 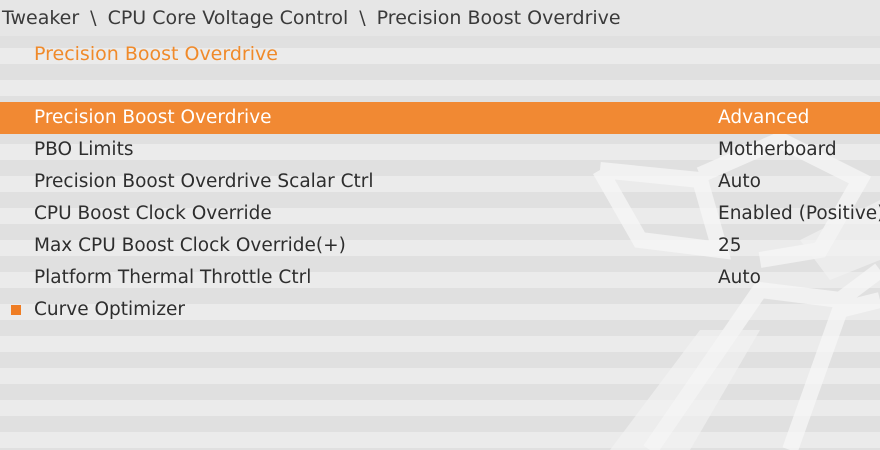 What do you see at coordinates (110, 309) in the screenshot?
I see `submenu-label: Curve Optimizer` at bounding box center [110, 309].